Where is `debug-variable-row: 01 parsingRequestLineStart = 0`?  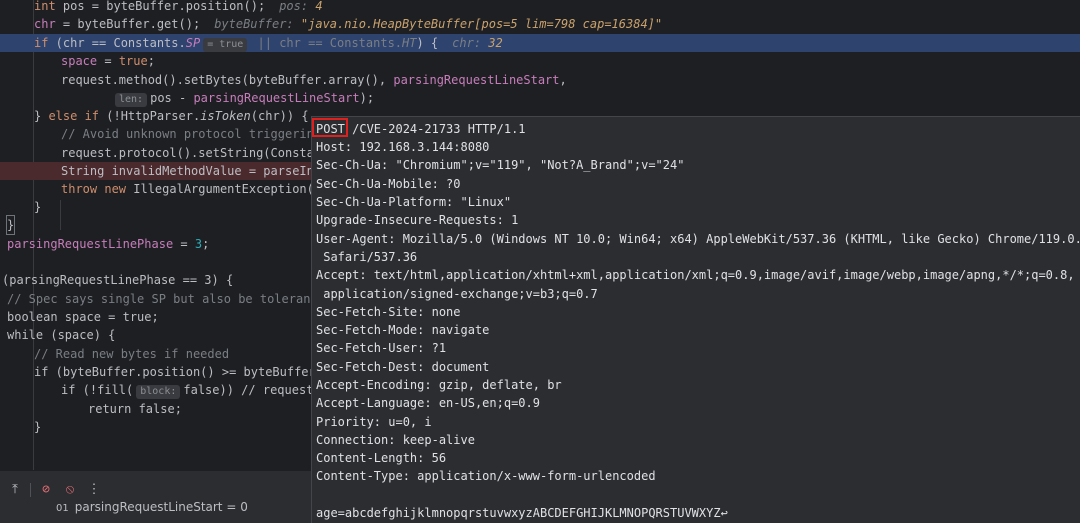
debug-variable-row: 01 parsingRequestLineStart = 0 is located at coordinates (152, 507).